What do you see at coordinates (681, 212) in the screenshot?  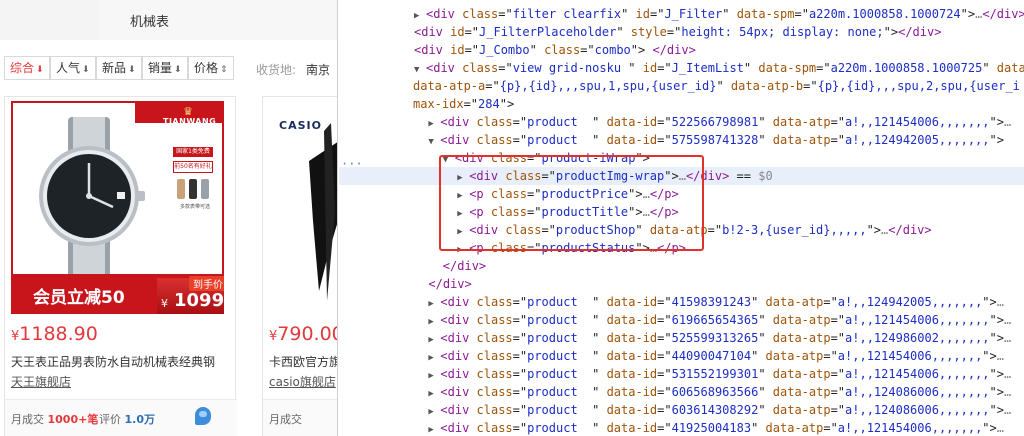 I see `dom-node-line: ▶ <p class="productTitle">…</p>` at bounding box center [681, 212].